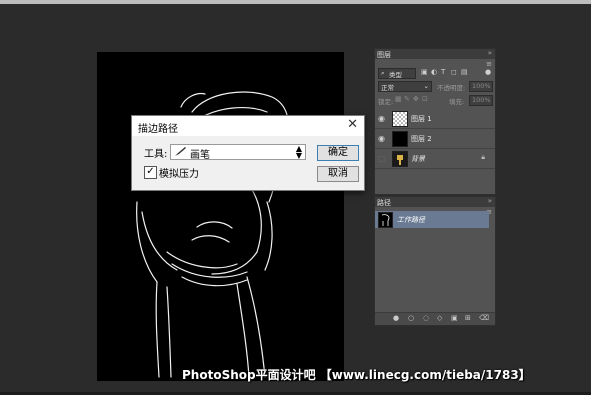 This screenshot has height=395, width=591. I want to click on opacity-field: 100%, so click(481, 86).